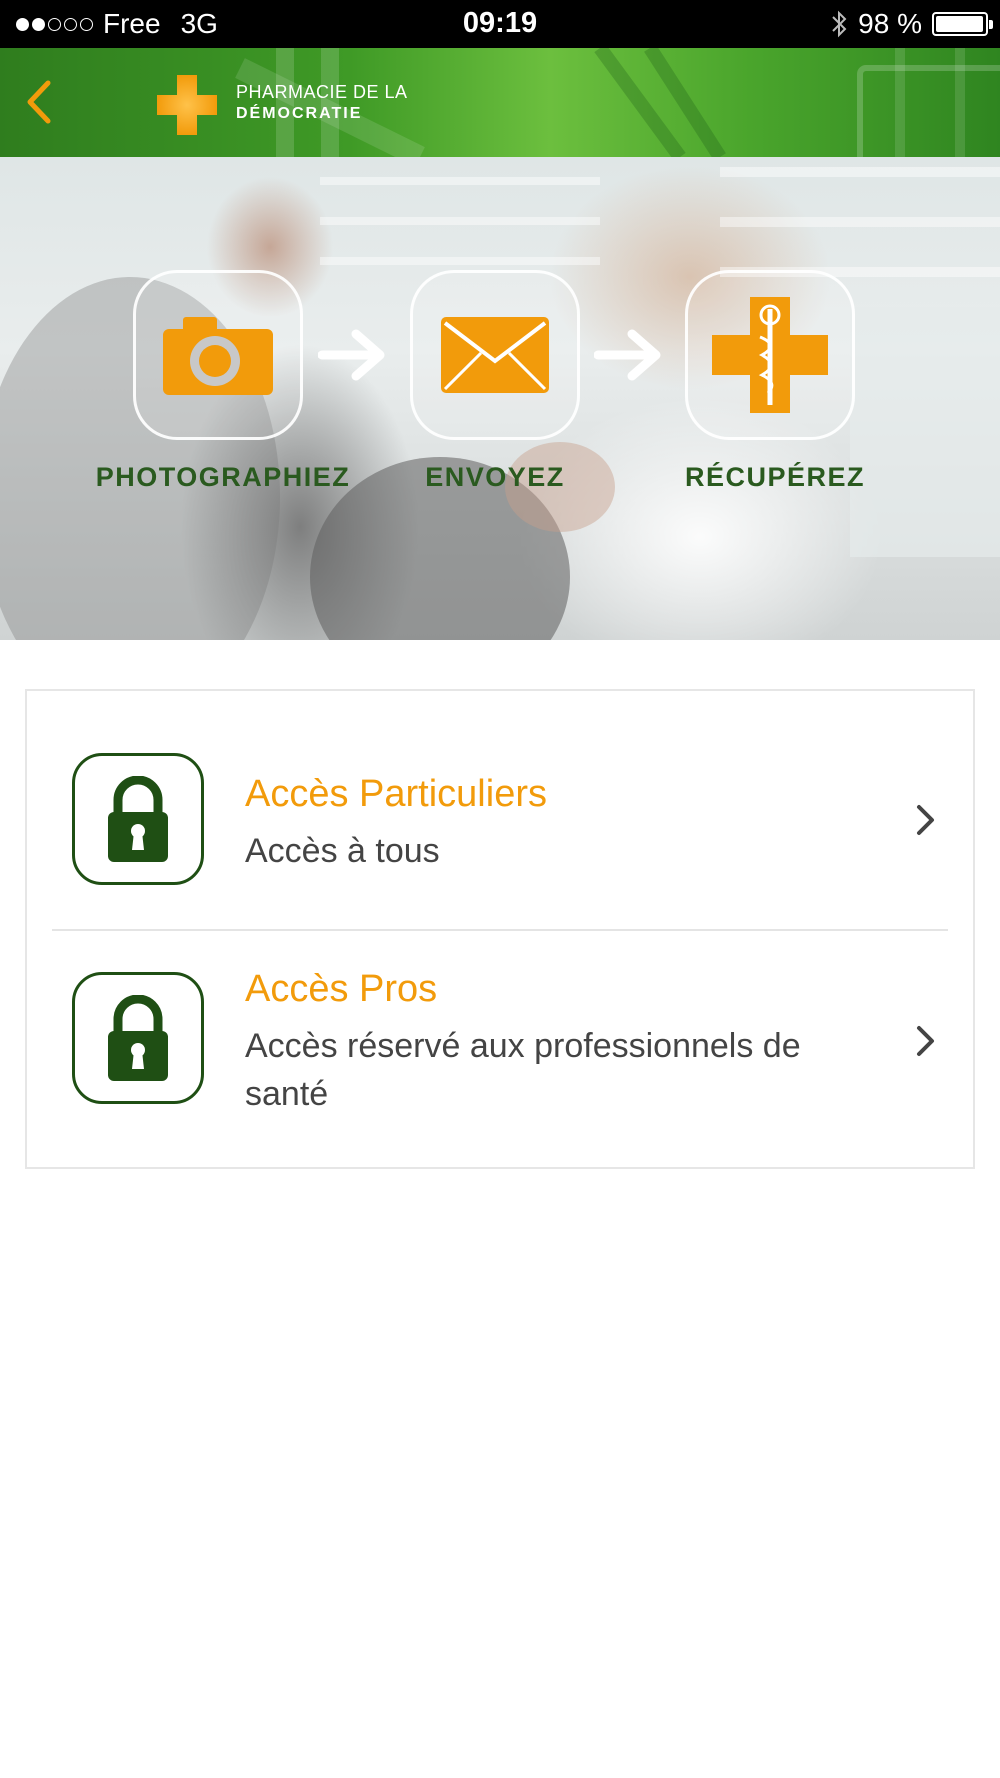 The image size is (1000, 1778). What do you see at coordinates (839, 24) in the screenshot?
I see `bluetooth-icon` at bounding box center [839, 24].